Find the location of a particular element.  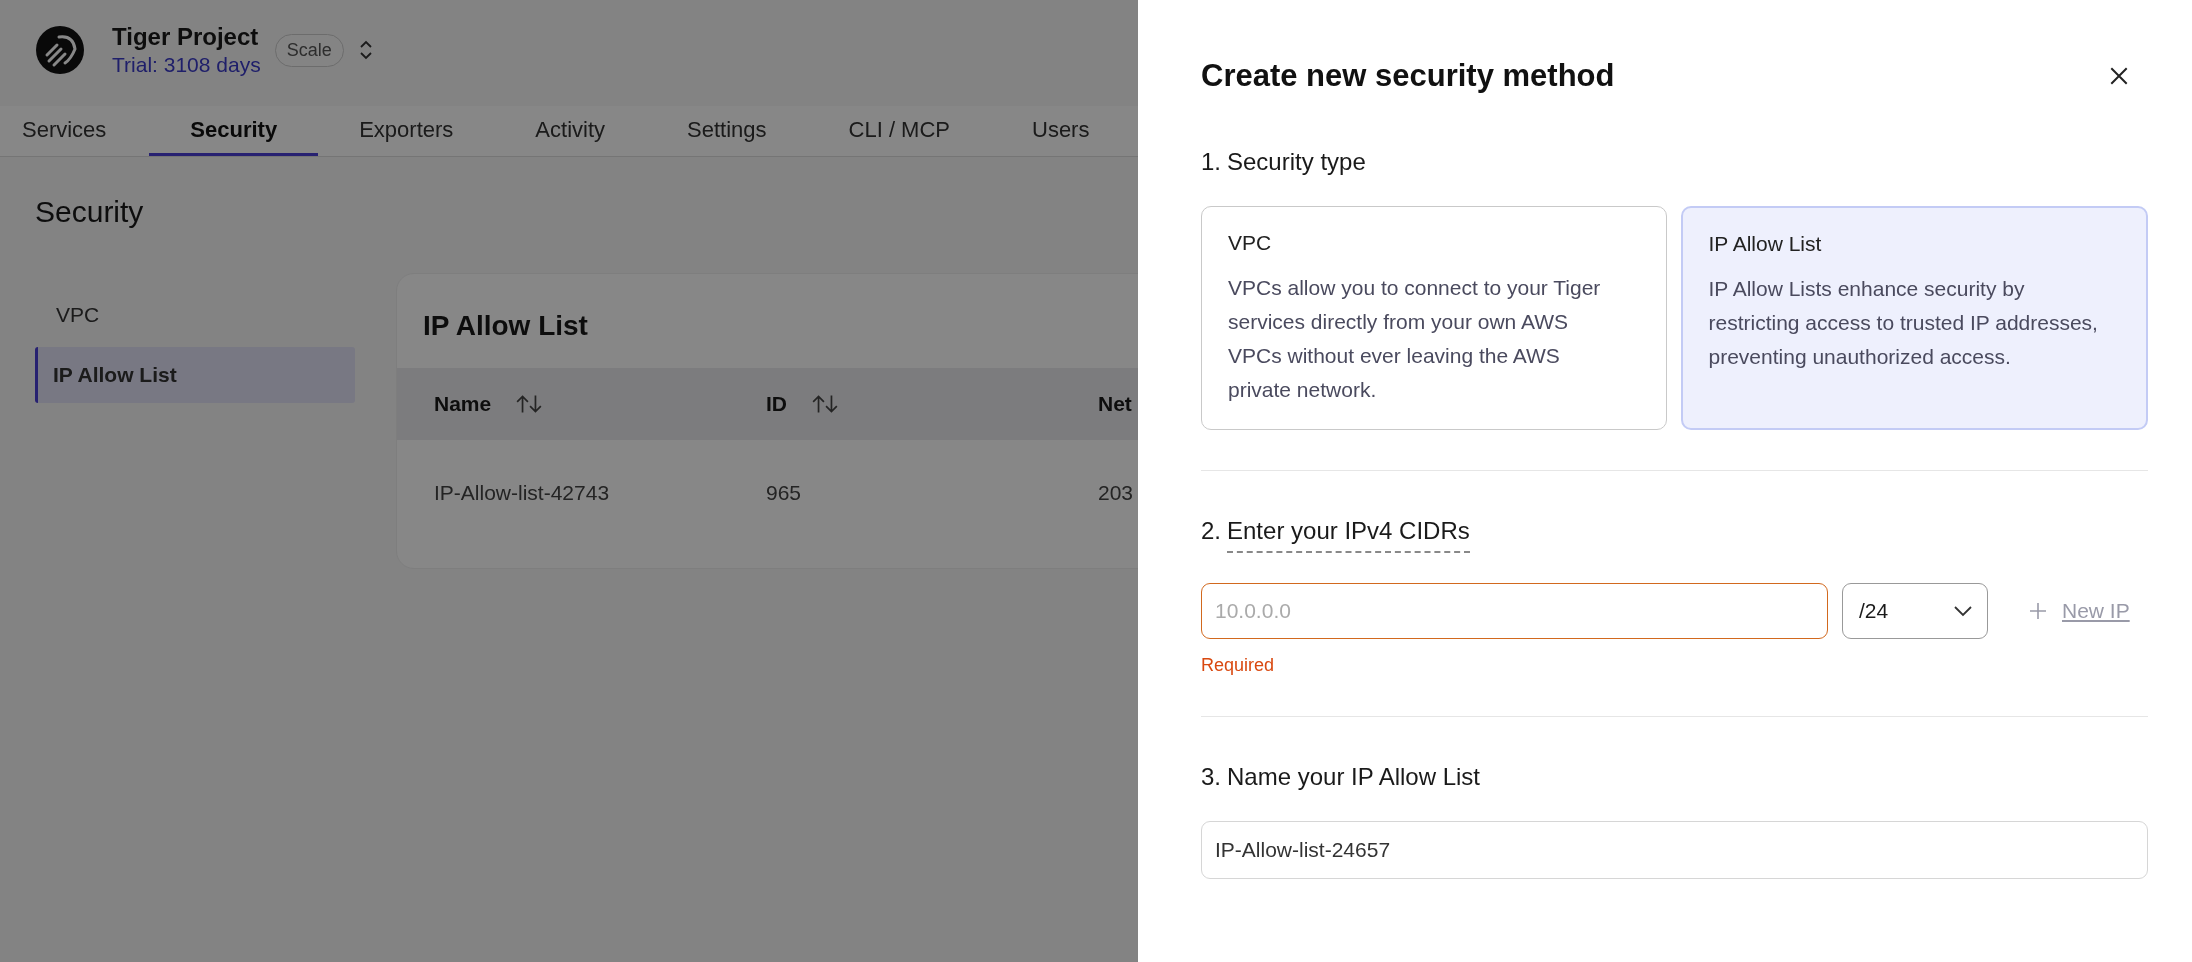

option-title: IP Allow List is located at coordinates (1765, 244).